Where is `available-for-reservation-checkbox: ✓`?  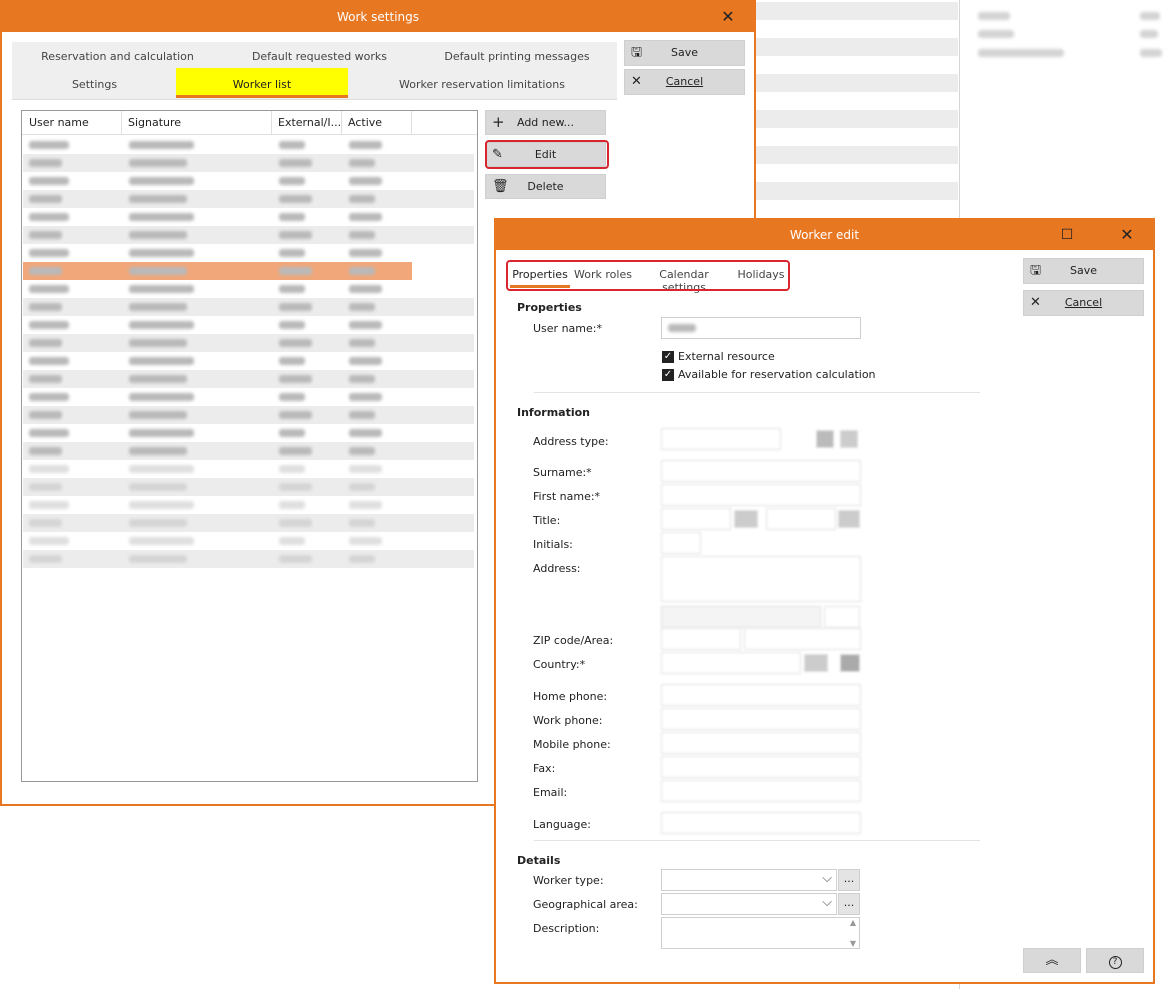 available-for-reservation-checkbox: ✓ is located at coordinates (668, 375).